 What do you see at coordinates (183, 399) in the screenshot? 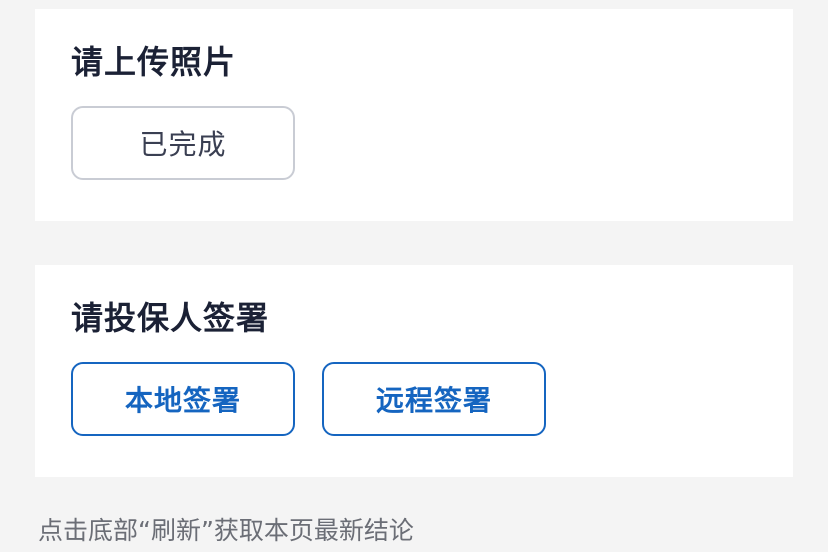
I see `local-sign-button: 本地签署` at bounding box center [183, 399].